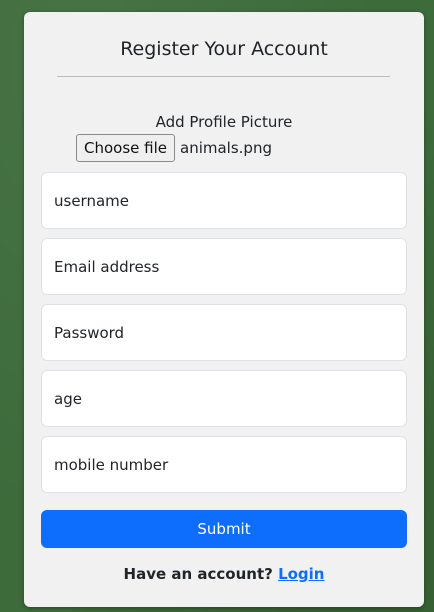 The height and width of the screenshot is (612, 434). What do you see at coordinates (224, 464) in the screenshot?
I see `mobile-number-field` at bounding box center [224, 464].